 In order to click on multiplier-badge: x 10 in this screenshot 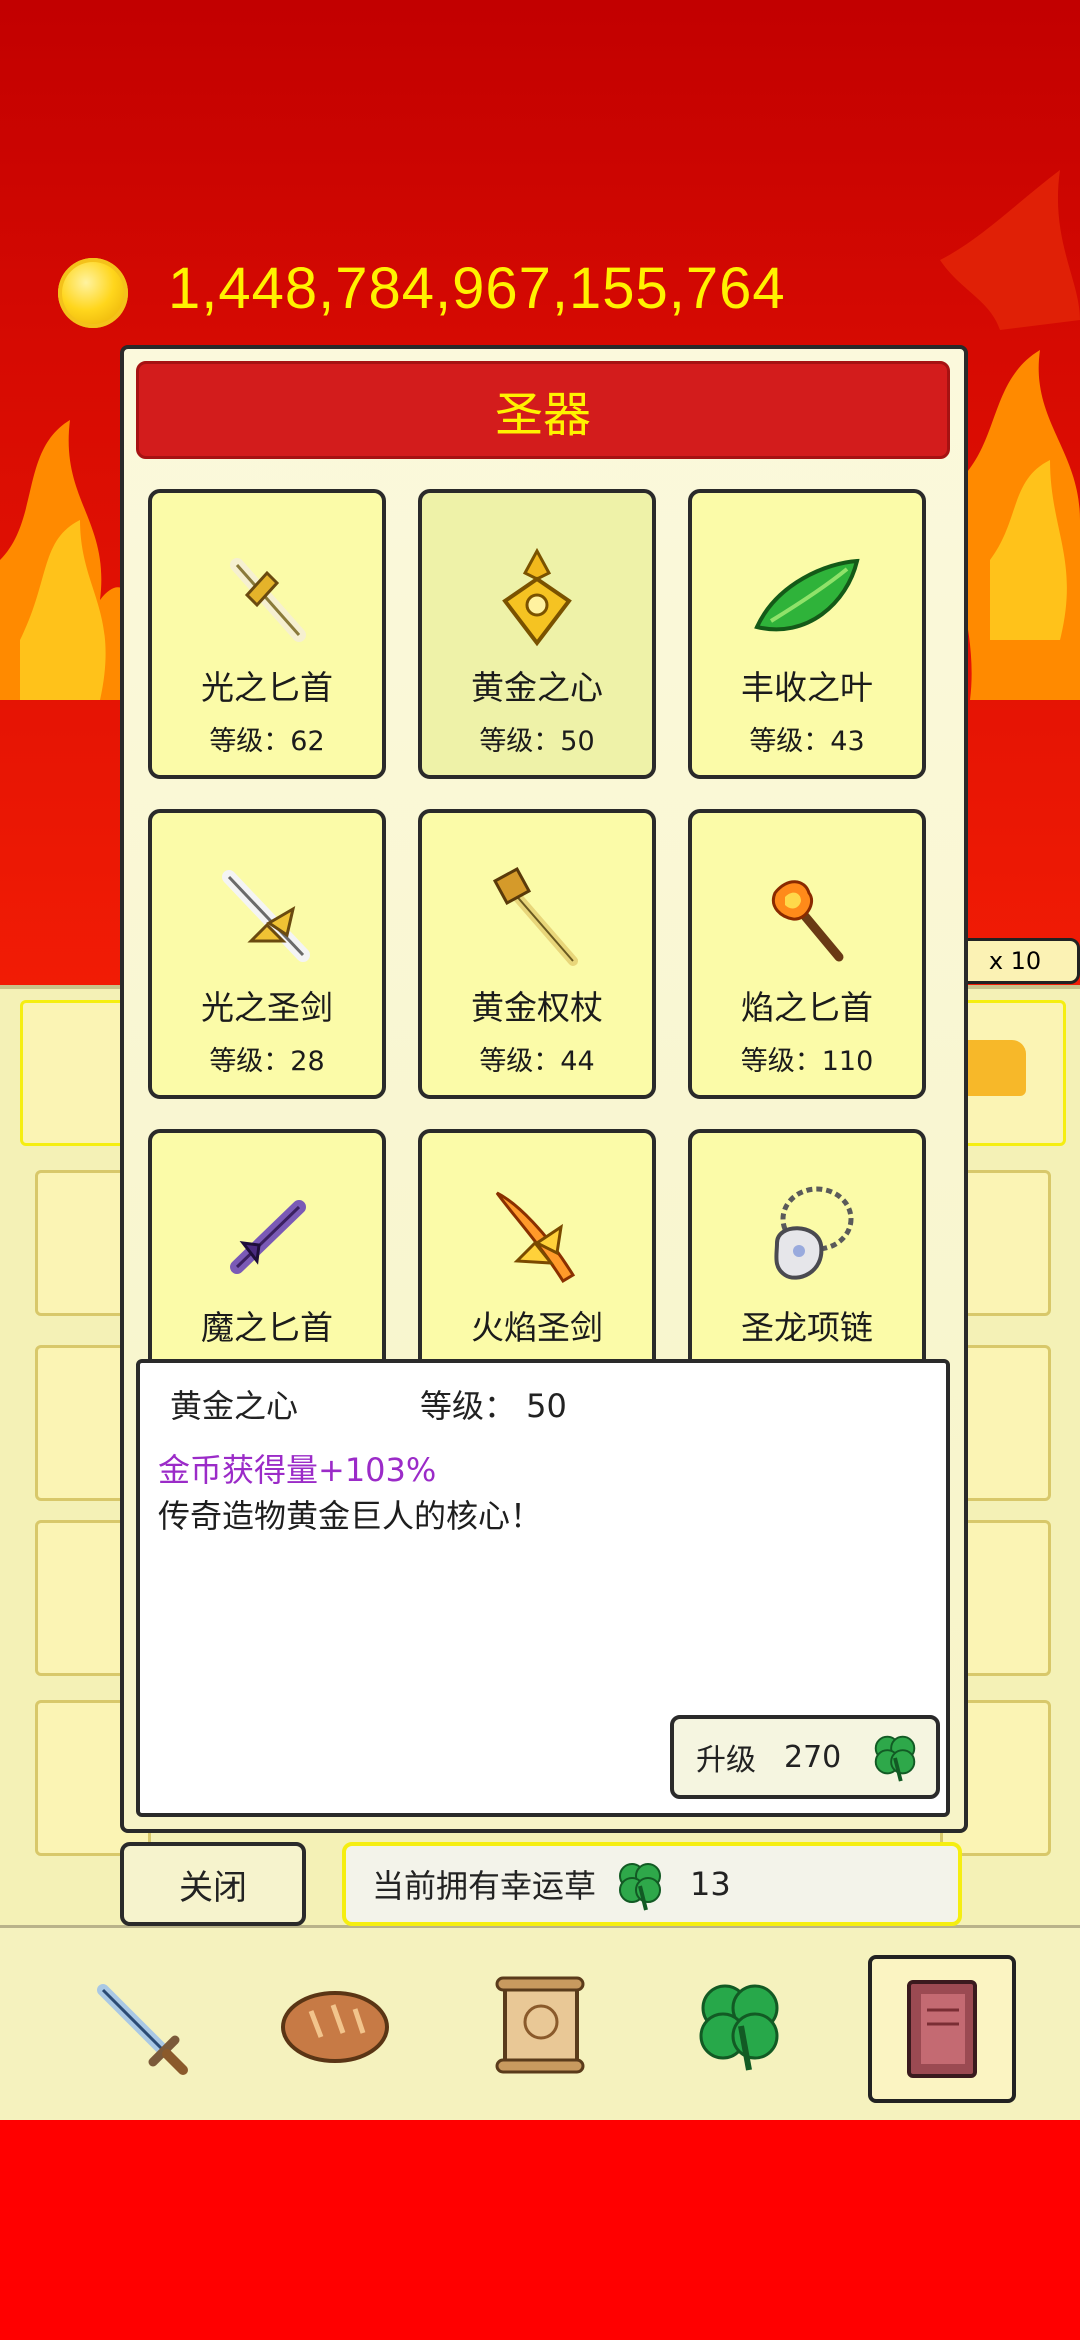, I will do `click(1015, 961)`.